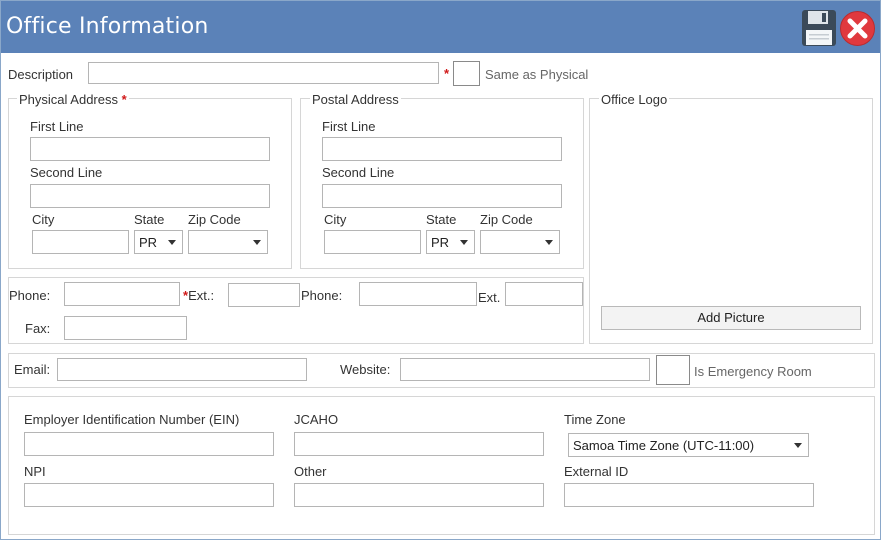  I want to click on fax-label: Fax:, so click(38, 328).